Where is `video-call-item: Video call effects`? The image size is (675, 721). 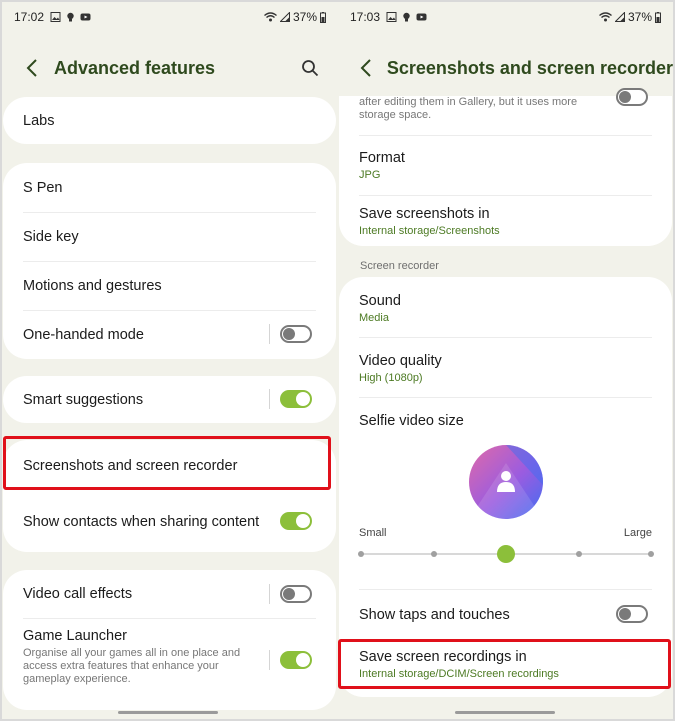 video-call-item: Video call effects is located at coordinates (169, 594).